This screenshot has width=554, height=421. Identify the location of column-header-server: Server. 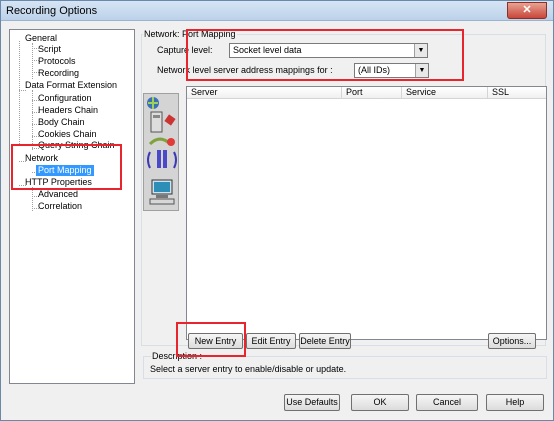
(264, 93).